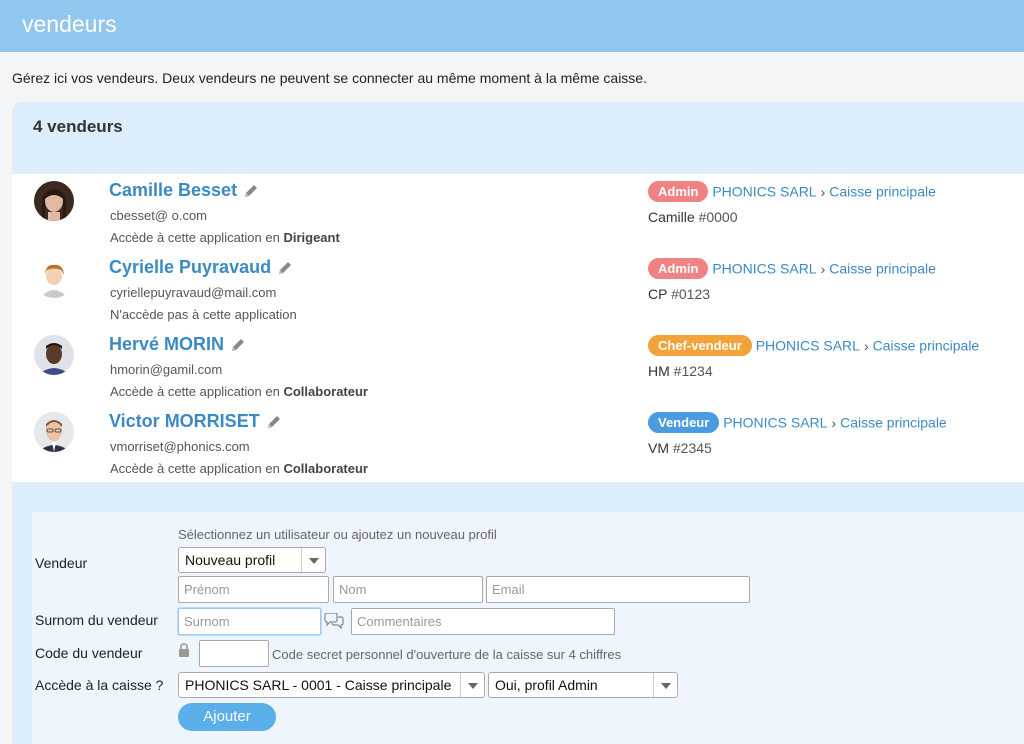 Image resolution: width=1024 pixels, height=744 pixels. I want to click on vendor-label: Vendeur, so click(61, 563).